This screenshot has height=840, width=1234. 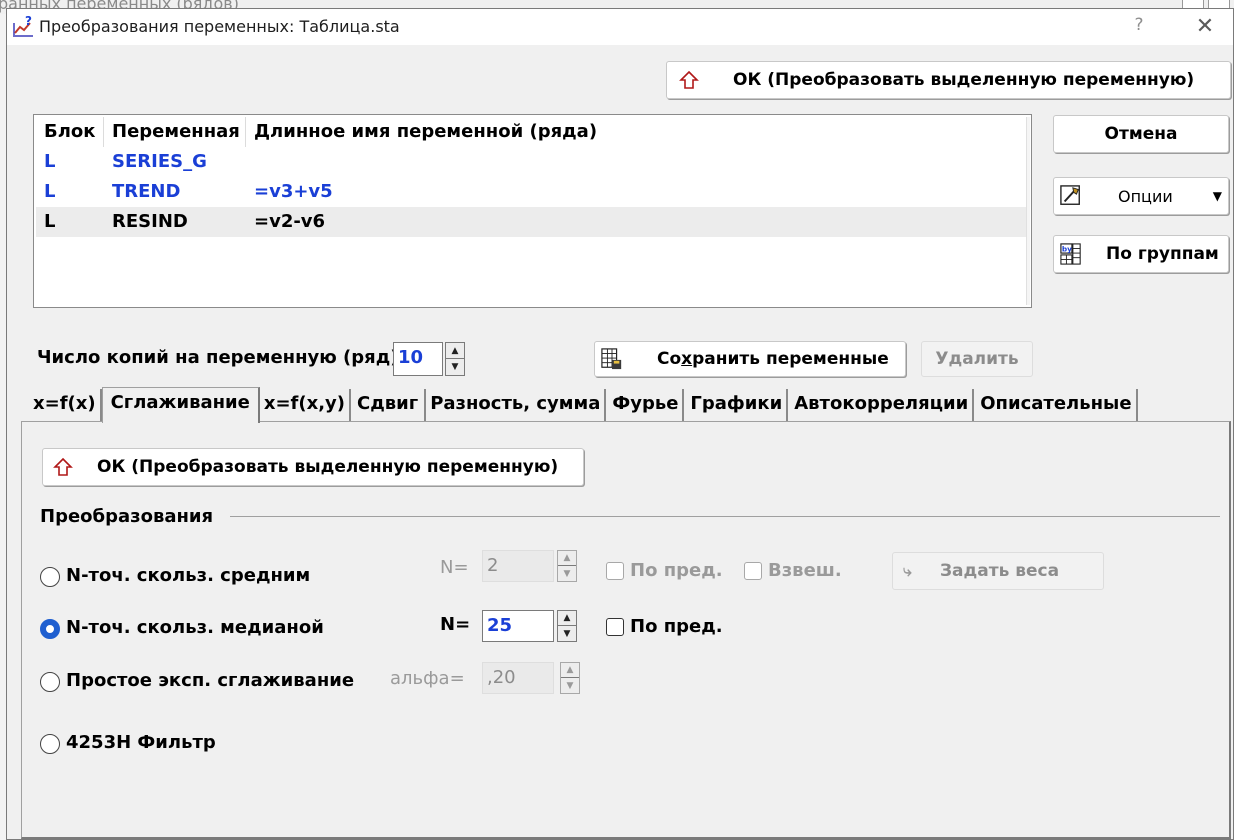 I want to click on save-label-rest: ранить переменные, so click(x=790, y=359).